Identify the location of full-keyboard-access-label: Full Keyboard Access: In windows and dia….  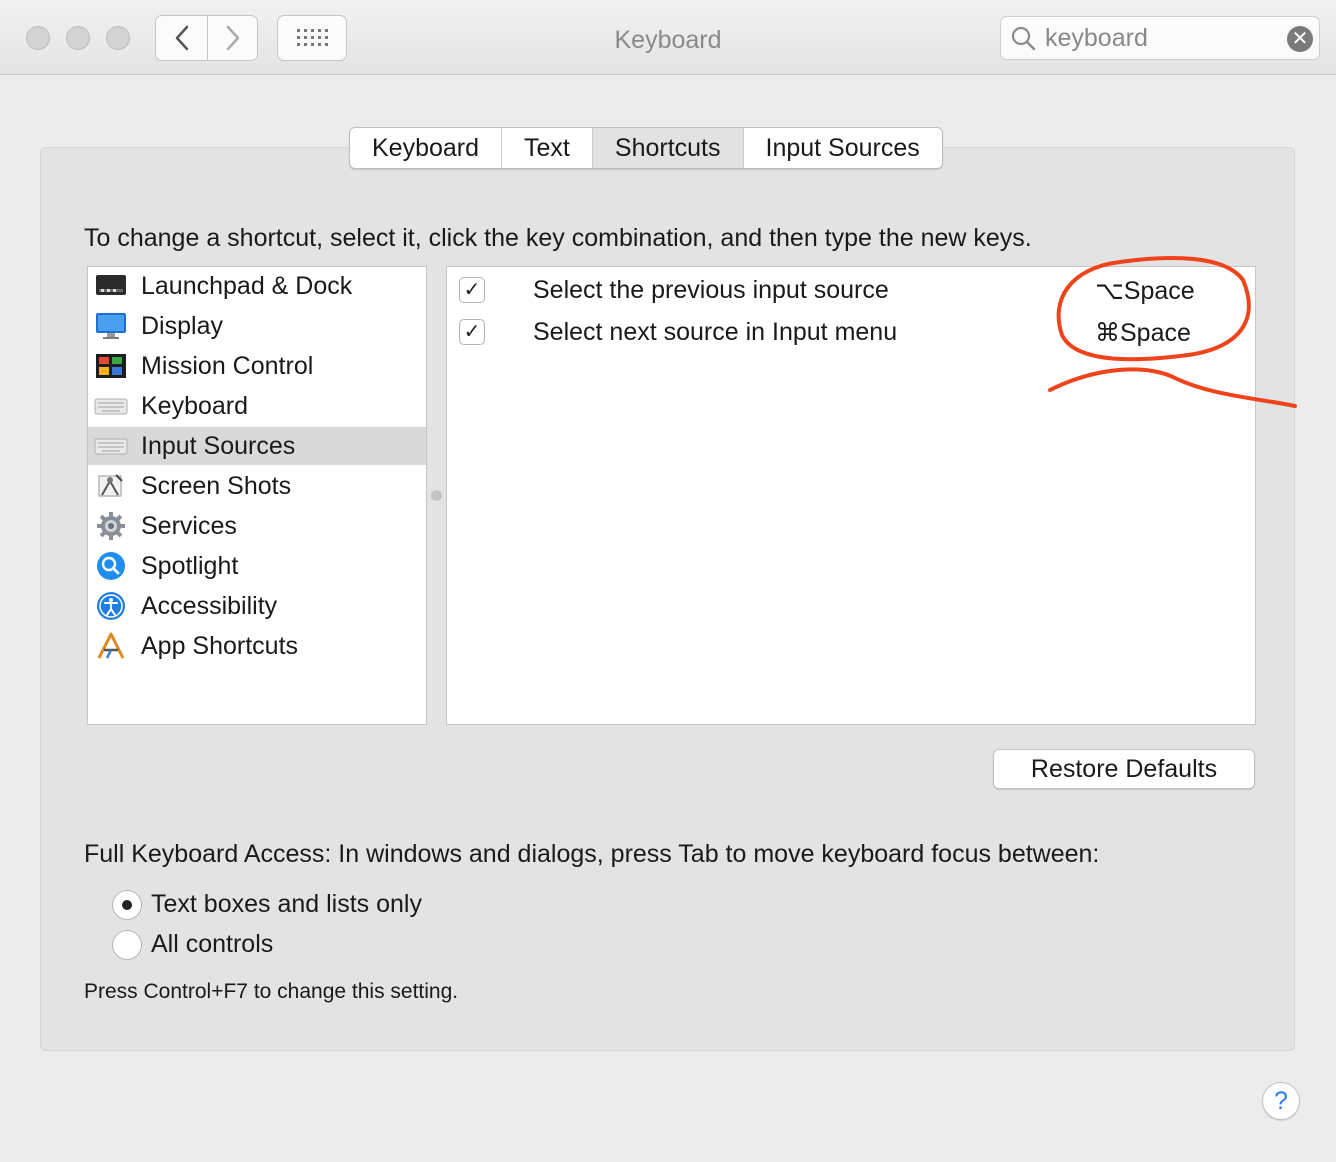
(592, 854).